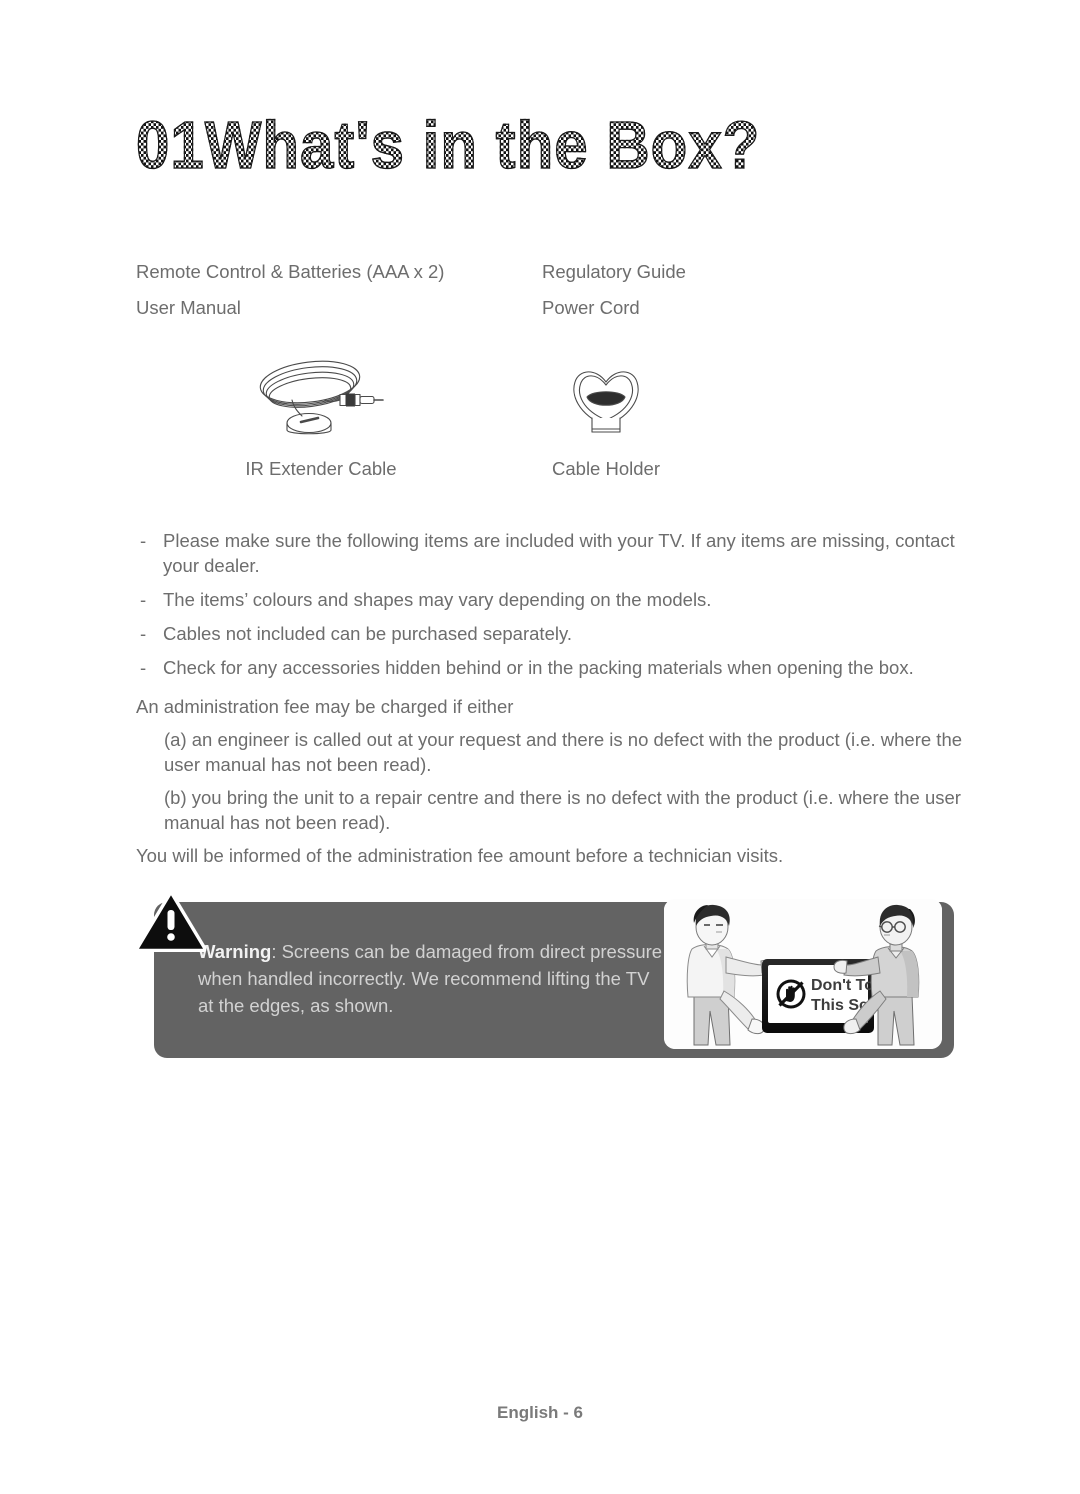 This screenshot has width=1080, height=1494. I want to click on tv-lifting-illustration: Don't Touch This Screen!, so click(803, 974).